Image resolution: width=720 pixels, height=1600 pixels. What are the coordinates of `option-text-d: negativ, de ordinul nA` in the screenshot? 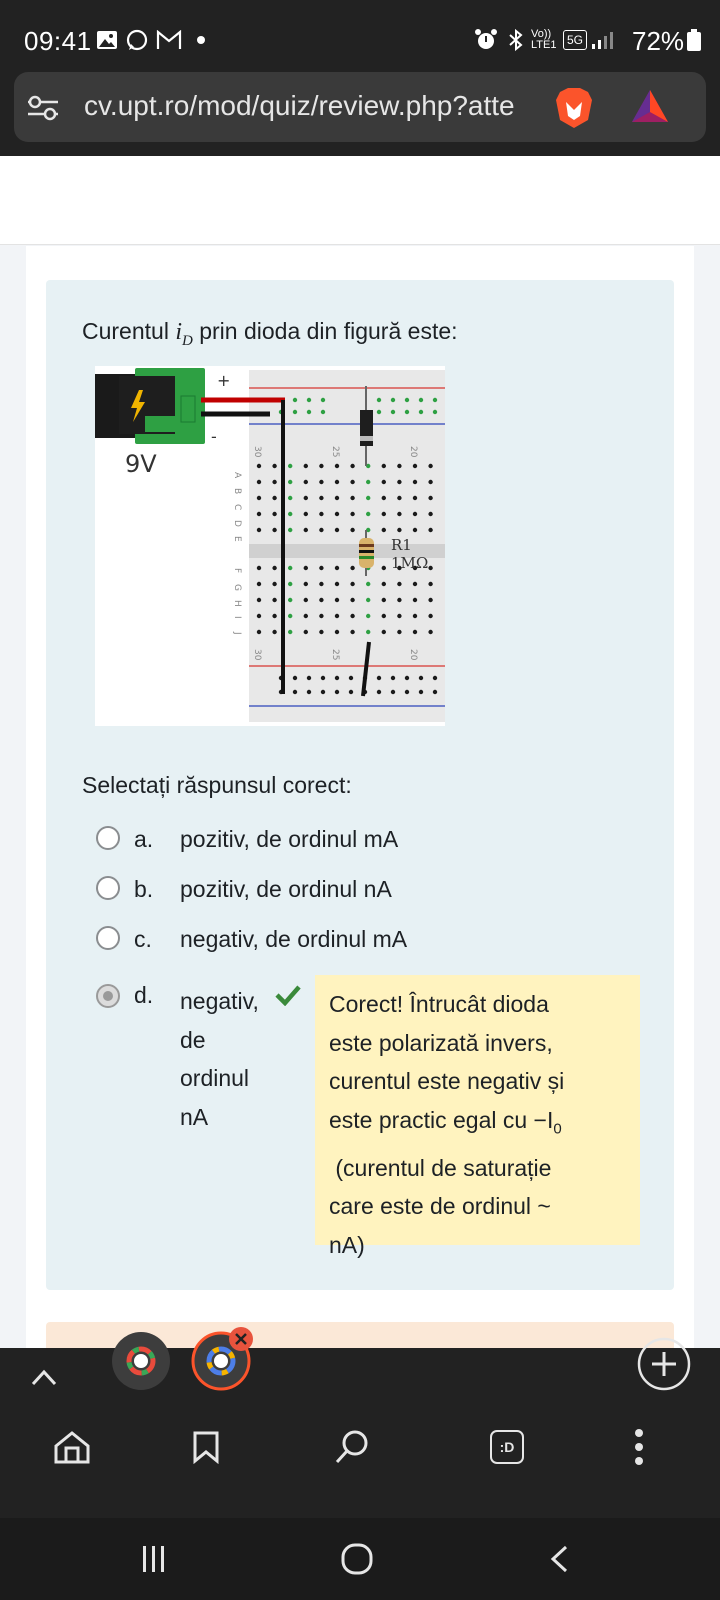 It's located at (219, 1059).